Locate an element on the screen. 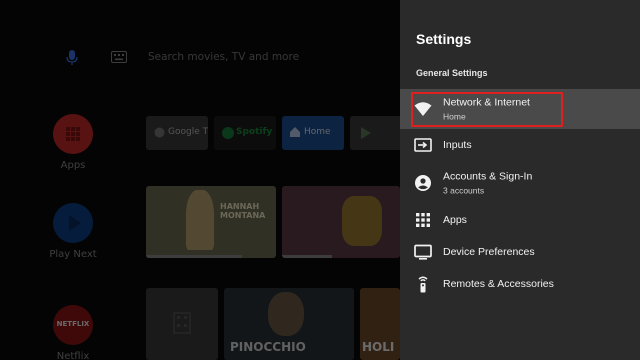 This screenshot has height=360, width=640. poster-title: HANNAH MONTANA is located at coordinates (243, 211).